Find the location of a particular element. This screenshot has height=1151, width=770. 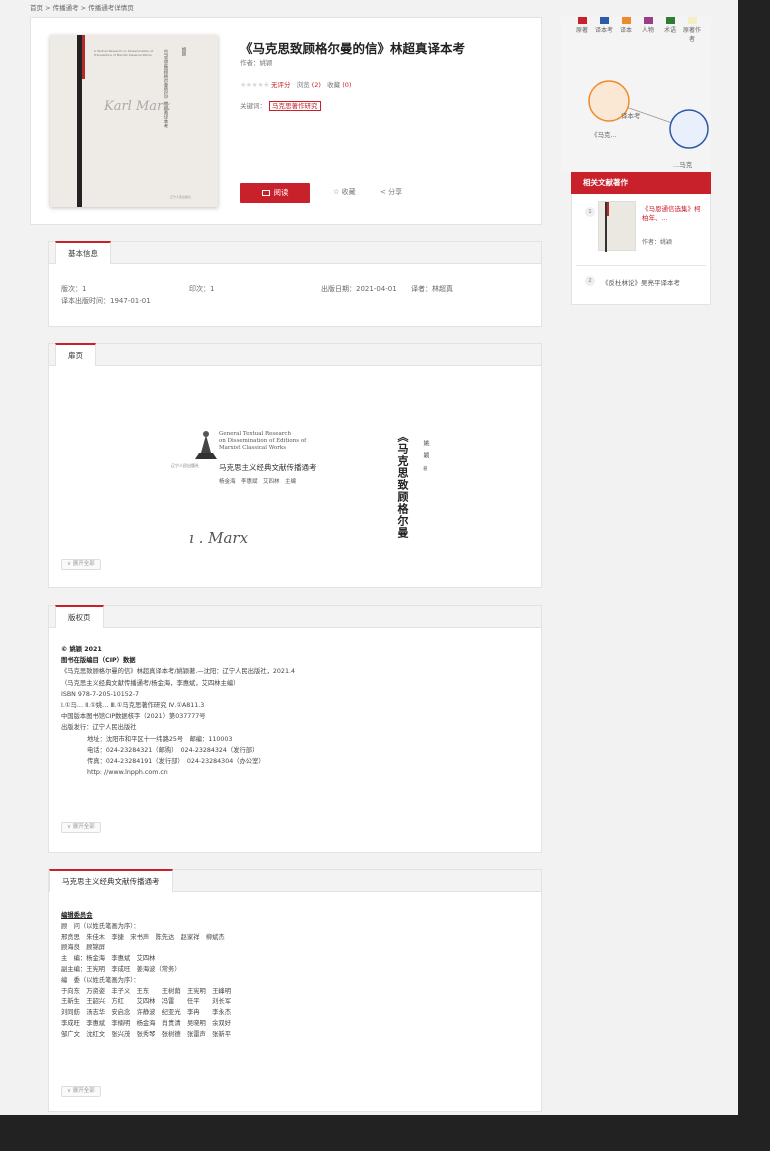

views-count: (2) is located at coordinates (316, 85).